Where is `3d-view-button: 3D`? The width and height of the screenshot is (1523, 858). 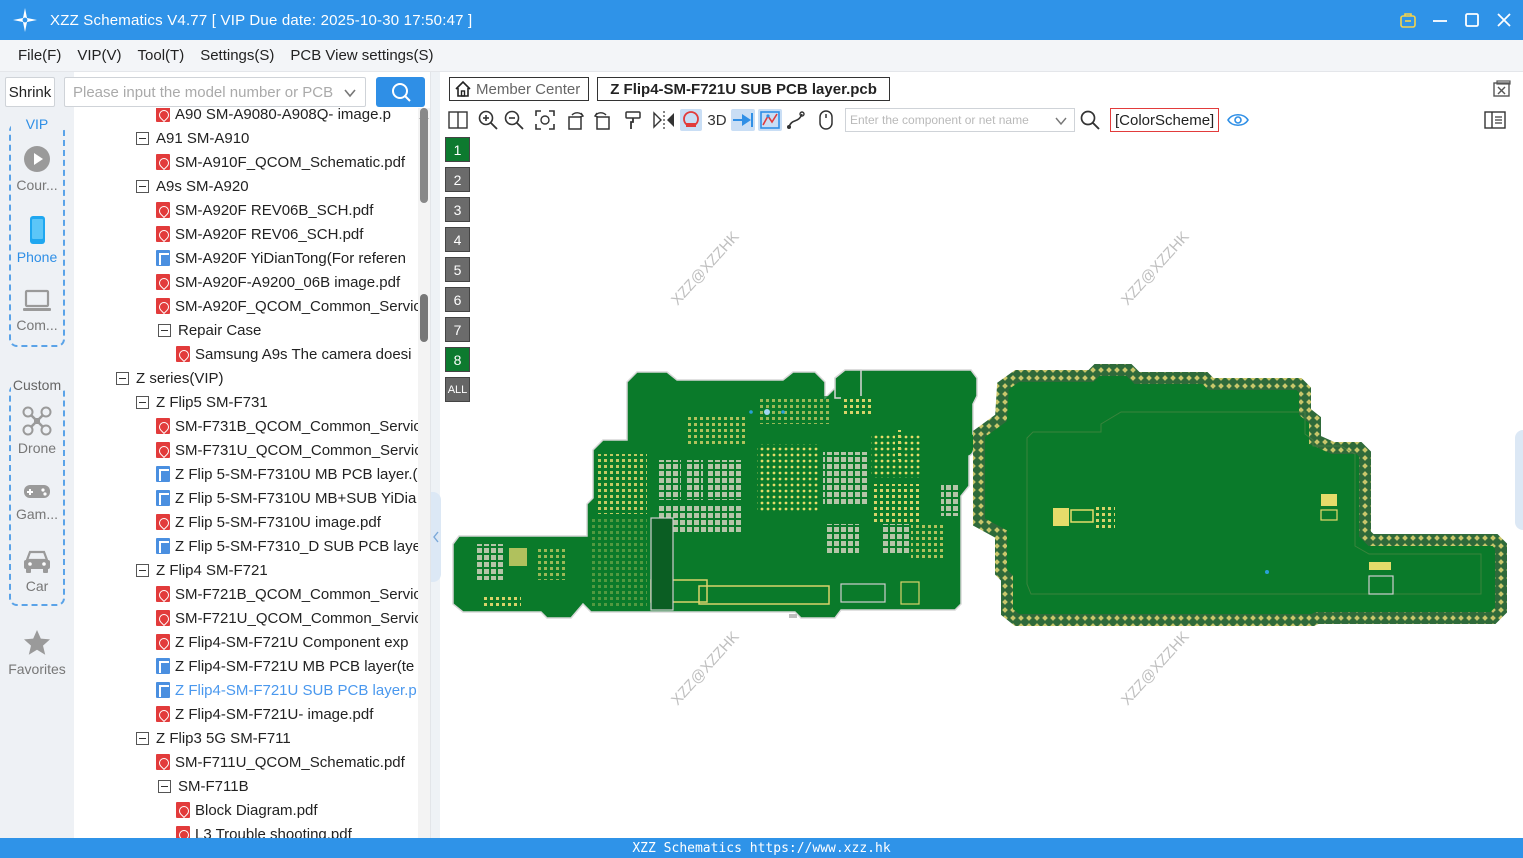
3d-view-button: 3D is located at coordinates (717, 120).